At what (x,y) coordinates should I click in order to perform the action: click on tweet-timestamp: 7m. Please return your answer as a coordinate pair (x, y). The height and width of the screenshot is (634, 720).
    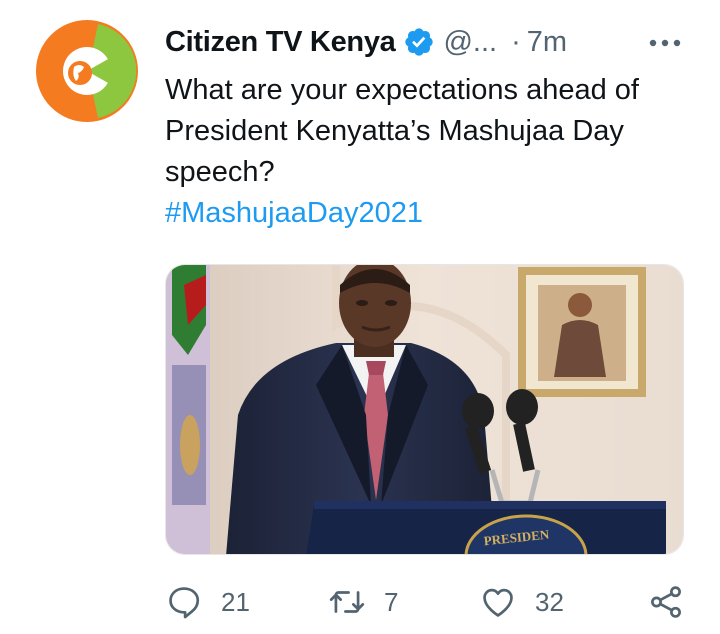
    Looking at the image, I should click on (547, 42).